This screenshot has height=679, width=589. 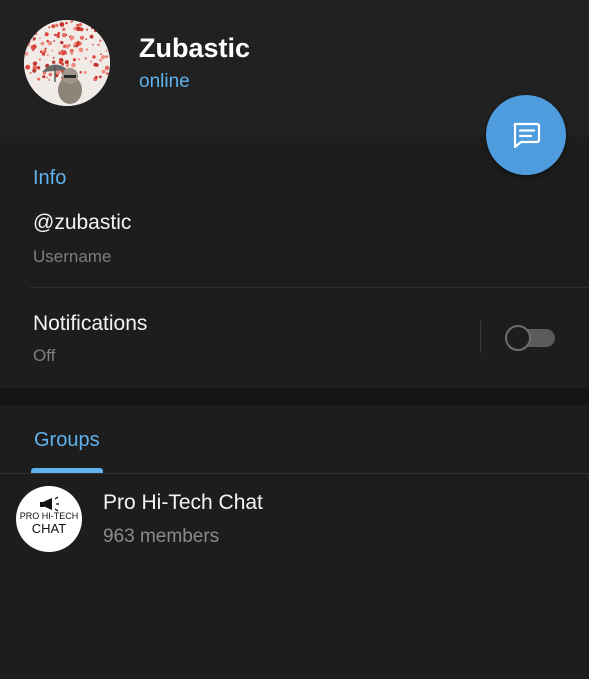 I want to click on info-section-title: Info, so click(x=50, y=178).